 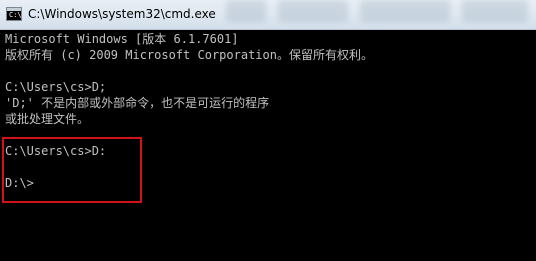 I want to click on console-line-error-message-continued: 或批处理文件。, so click(x=47, y=119).